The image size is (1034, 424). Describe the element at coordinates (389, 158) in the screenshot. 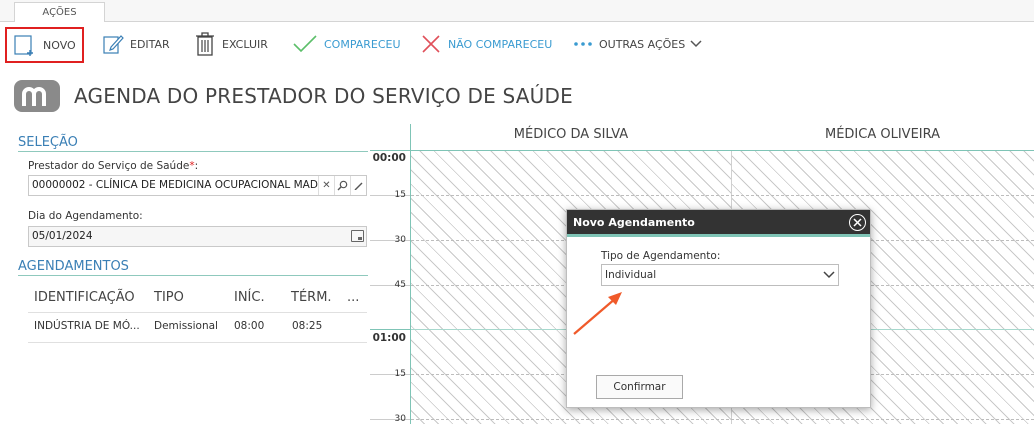

I see `time-label: 00:00` at that location.